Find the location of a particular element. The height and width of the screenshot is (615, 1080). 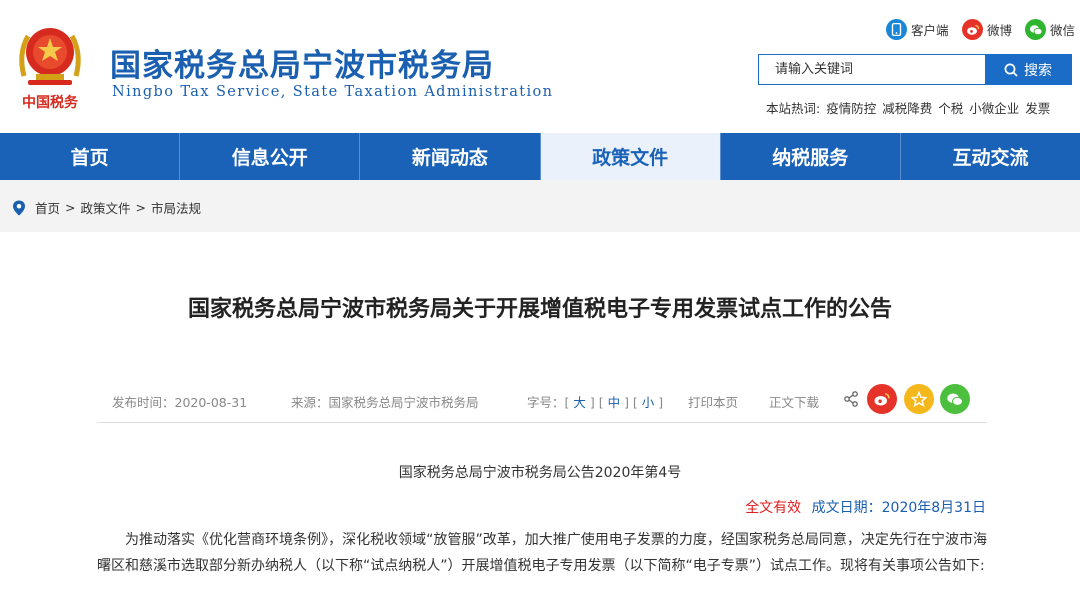

site-search: 搜索 is located at coordinates (915, 69).